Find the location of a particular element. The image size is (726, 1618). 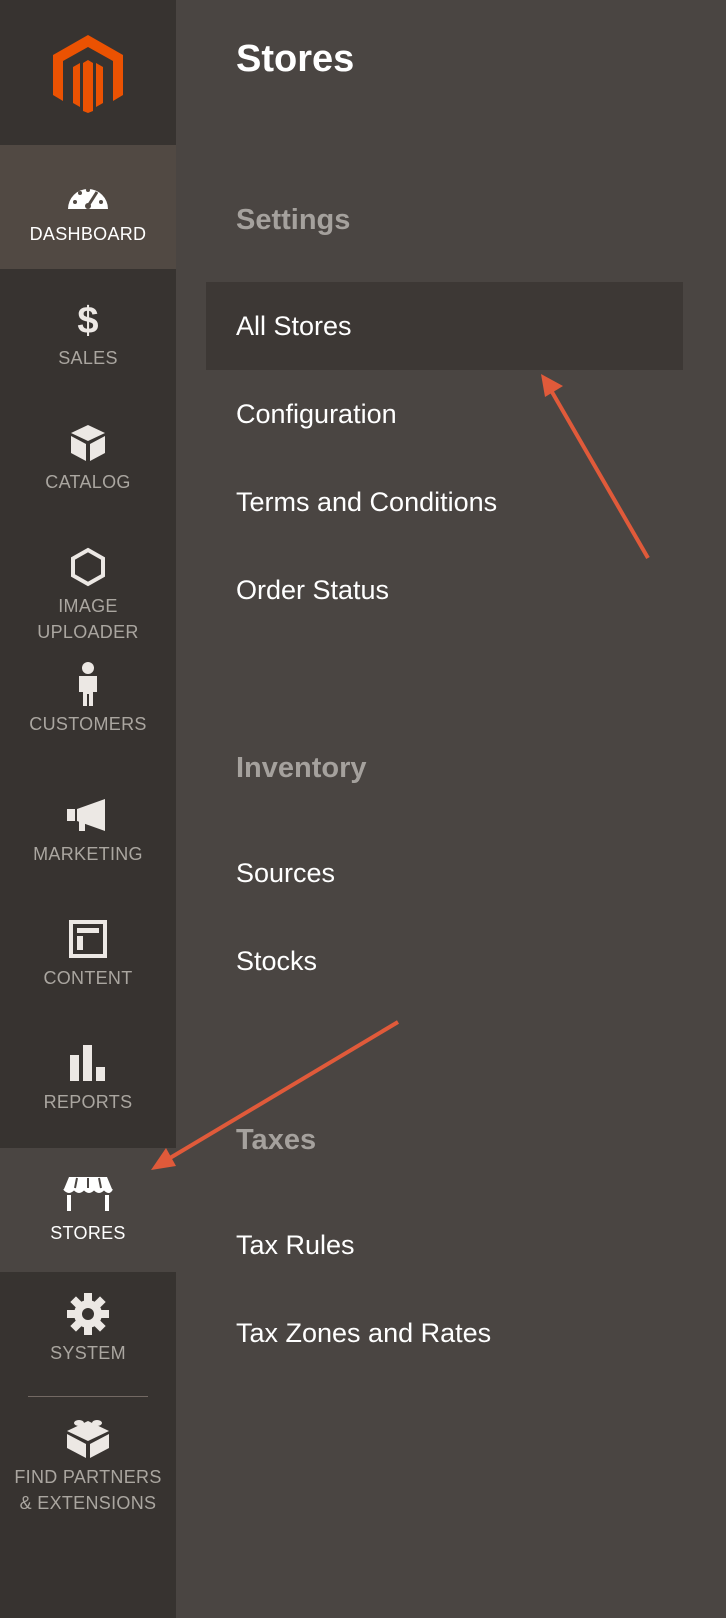

nav-label-system: SYSTEM is located at coordinates (88, 1353).